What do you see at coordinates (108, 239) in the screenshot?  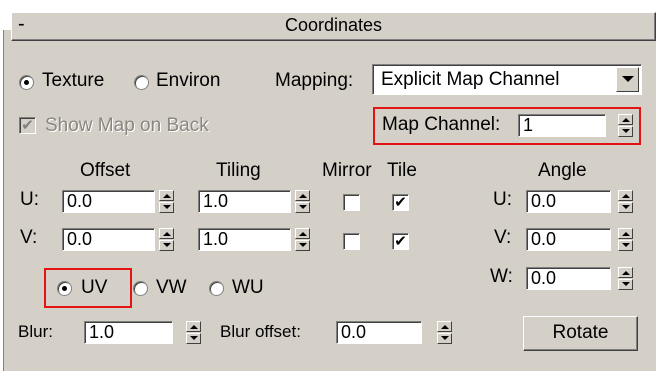 I see `v-offset-input: 0.0` at bounding box center [108, 239].